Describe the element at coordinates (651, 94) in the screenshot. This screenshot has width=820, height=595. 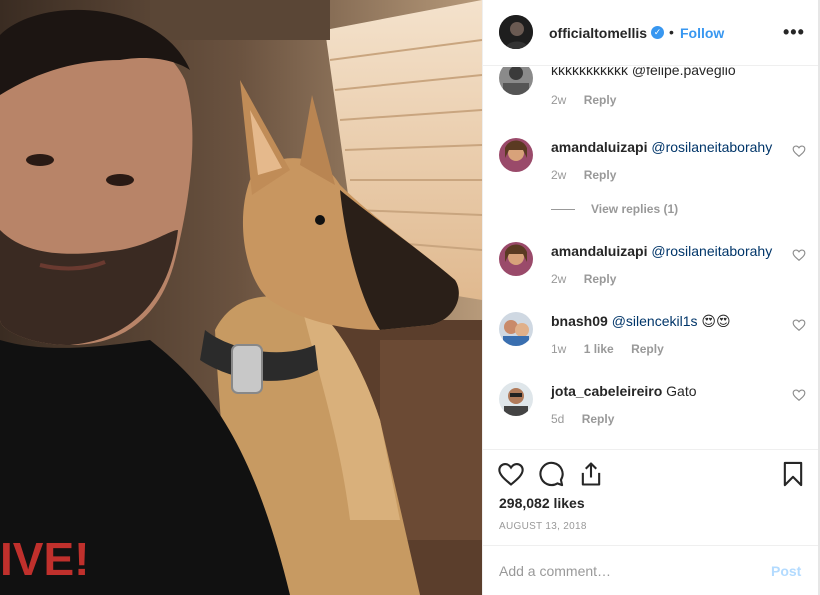
I see `comment-item: kkkkkkkkkkk @felipe.paveglio 2w Reply` at that location.